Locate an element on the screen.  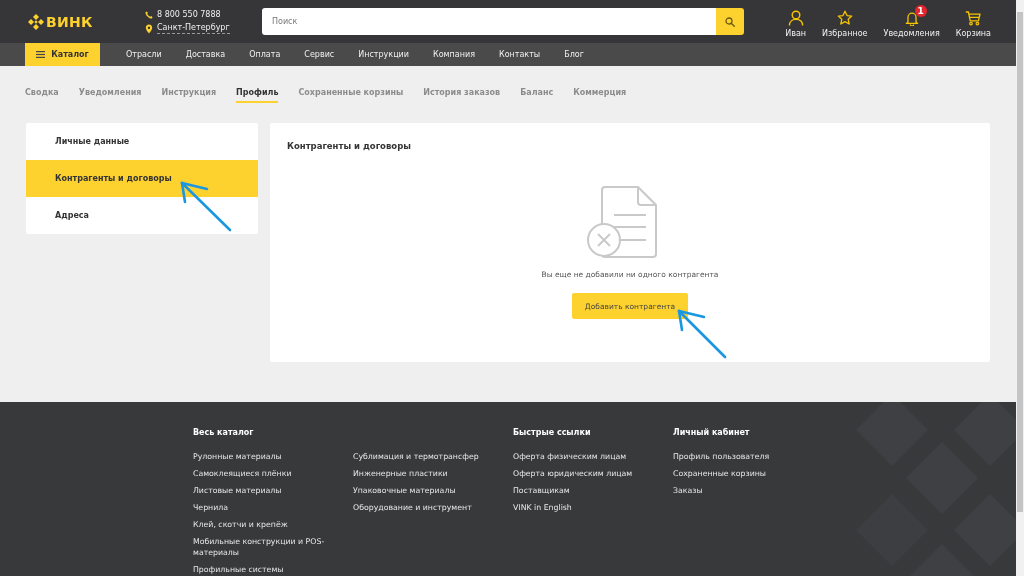
scrollbar-track is located at coordinates (1020, 288).